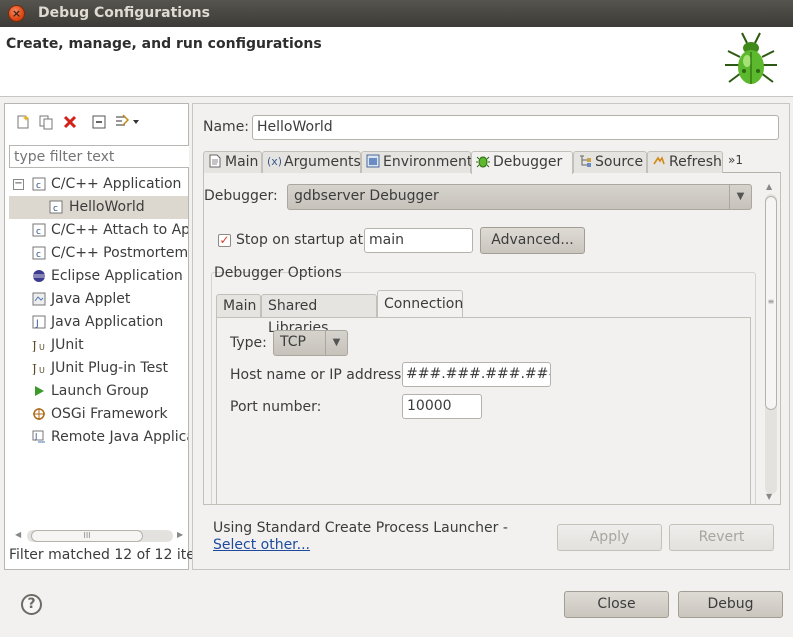  I want to click on window-title: Debug Configurations, so click(124, 13).